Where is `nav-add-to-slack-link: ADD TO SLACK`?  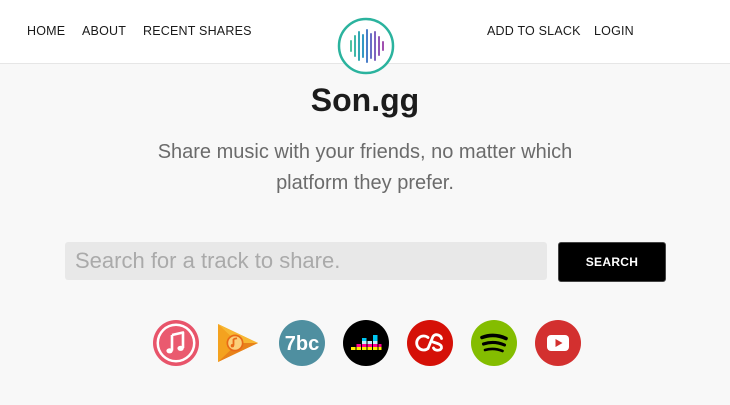 nav-add-to-slack-link: ADD TO SLACK is located at coordinates (534, 31).